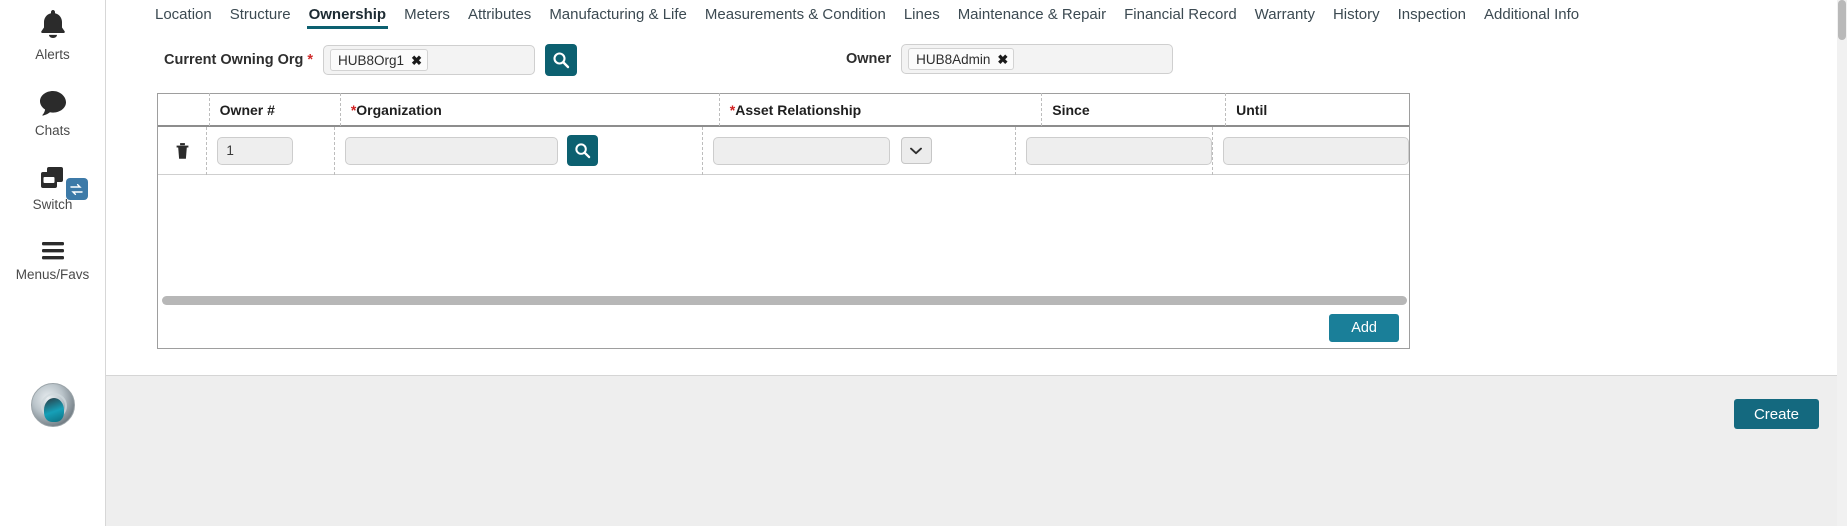 The image size is (1847, 526). I want to click on cell-asset-relationship, so click(858, 150).